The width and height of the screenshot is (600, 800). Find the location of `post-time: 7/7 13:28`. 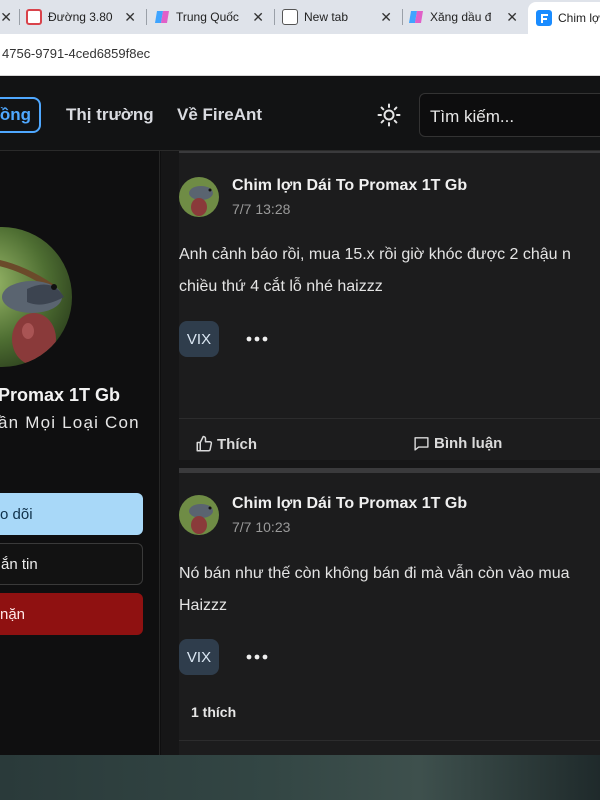

post-time: 7/7 13:28 is located at coordinates (261, 209).